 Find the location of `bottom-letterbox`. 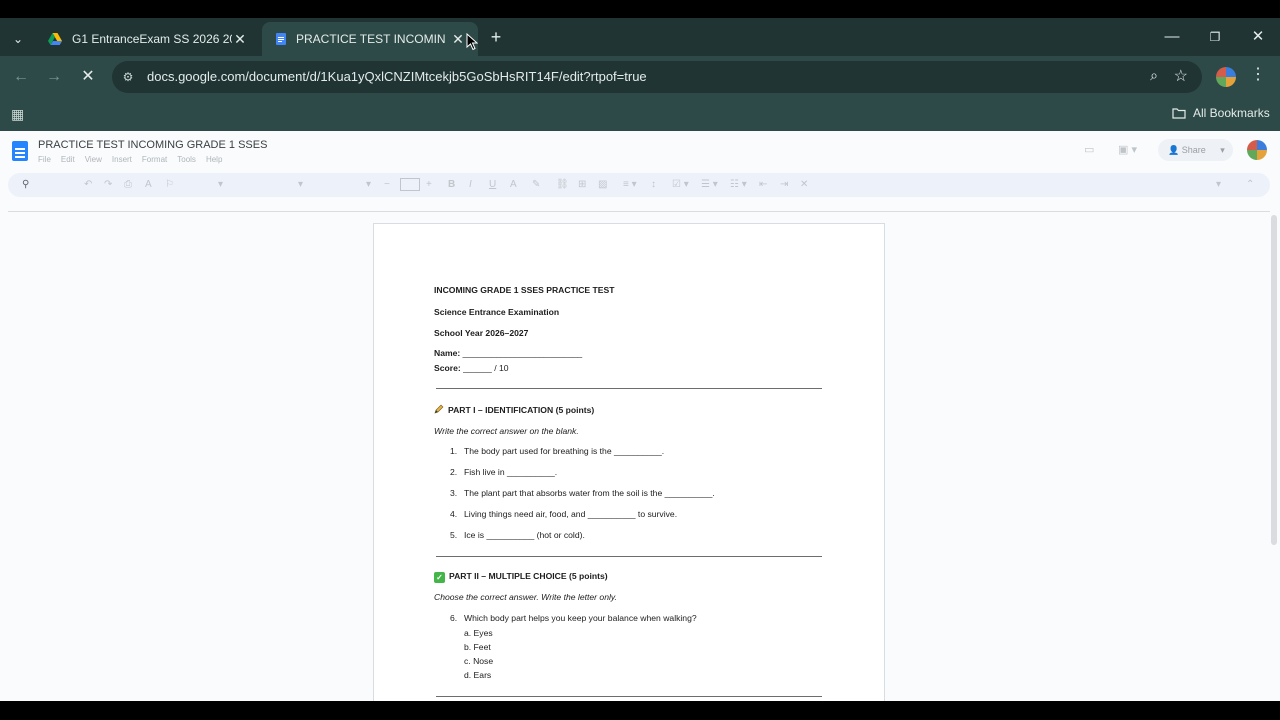

bottom-letterbox is located at coordinates (640, 710).